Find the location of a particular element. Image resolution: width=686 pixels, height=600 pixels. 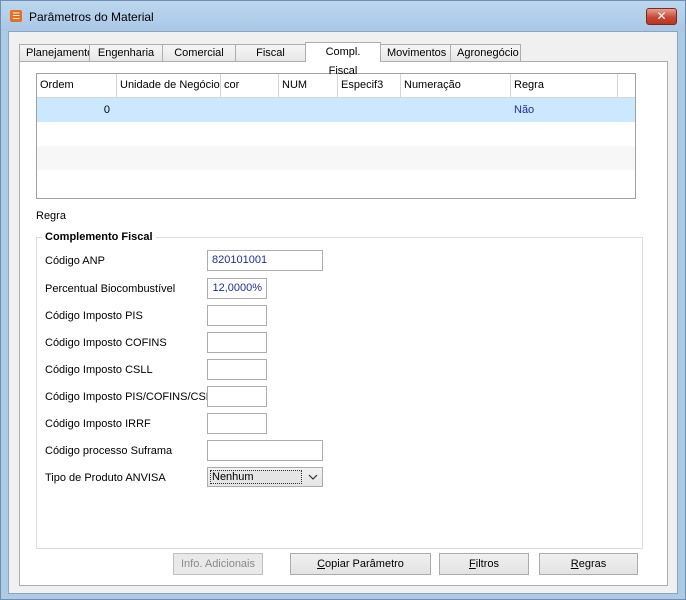

copiar-mnemonic: C is located at coordinates (321, 564).